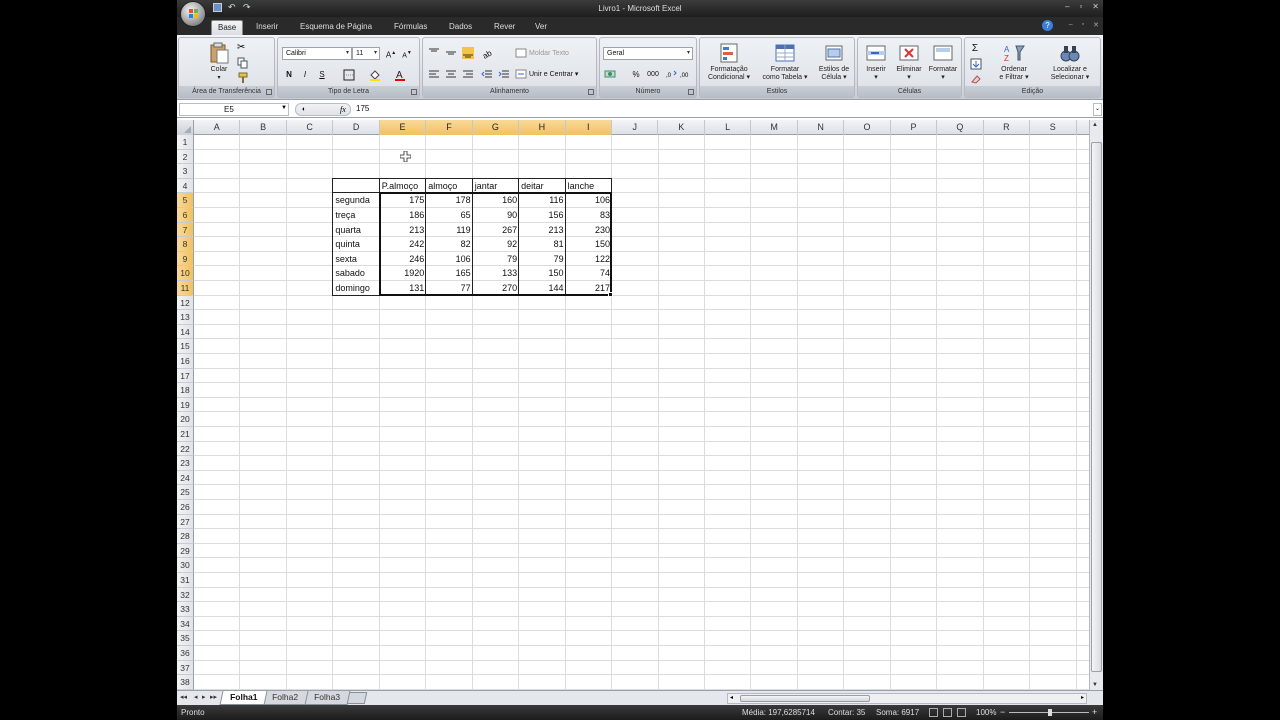  Describe the element at coordinates (976, 64) in the screenshot. I see `fill-icon` at that location.